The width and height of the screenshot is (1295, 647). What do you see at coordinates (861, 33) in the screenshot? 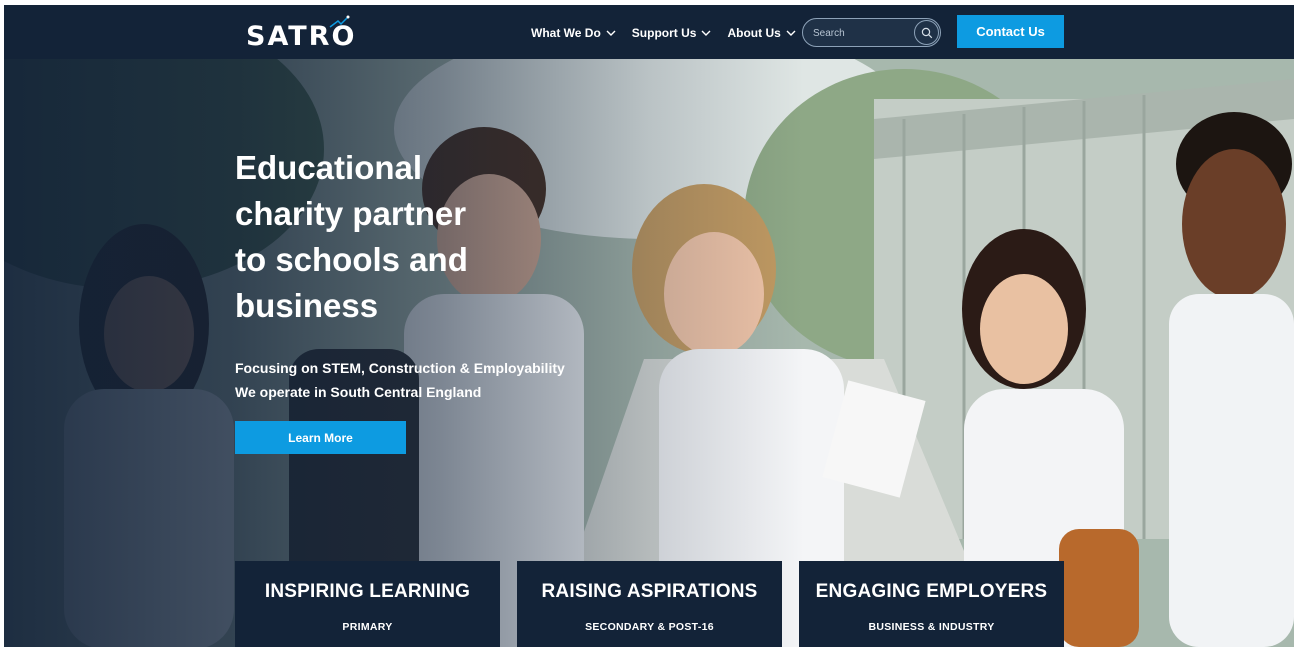
I see `search-input` at bounding box center [861, 33].